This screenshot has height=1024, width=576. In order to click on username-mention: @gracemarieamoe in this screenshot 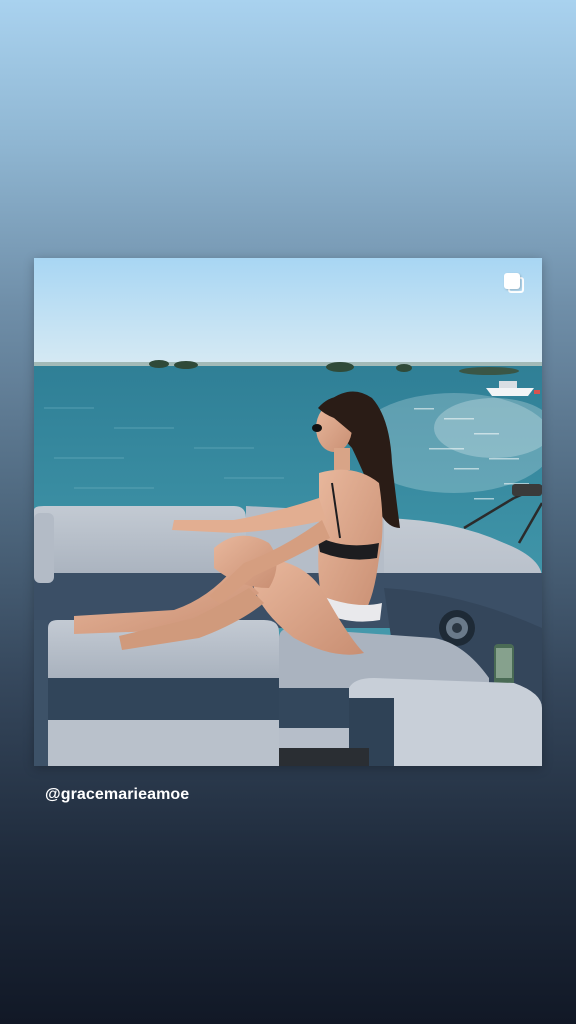, I will do `click(117, 795)`.